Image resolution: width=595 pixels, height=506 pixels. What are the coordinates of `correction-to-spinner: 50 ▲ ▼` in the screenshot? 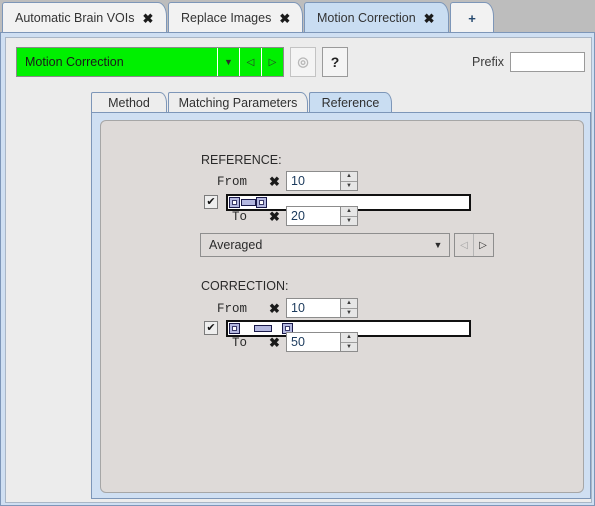 It's located at (322, 342).